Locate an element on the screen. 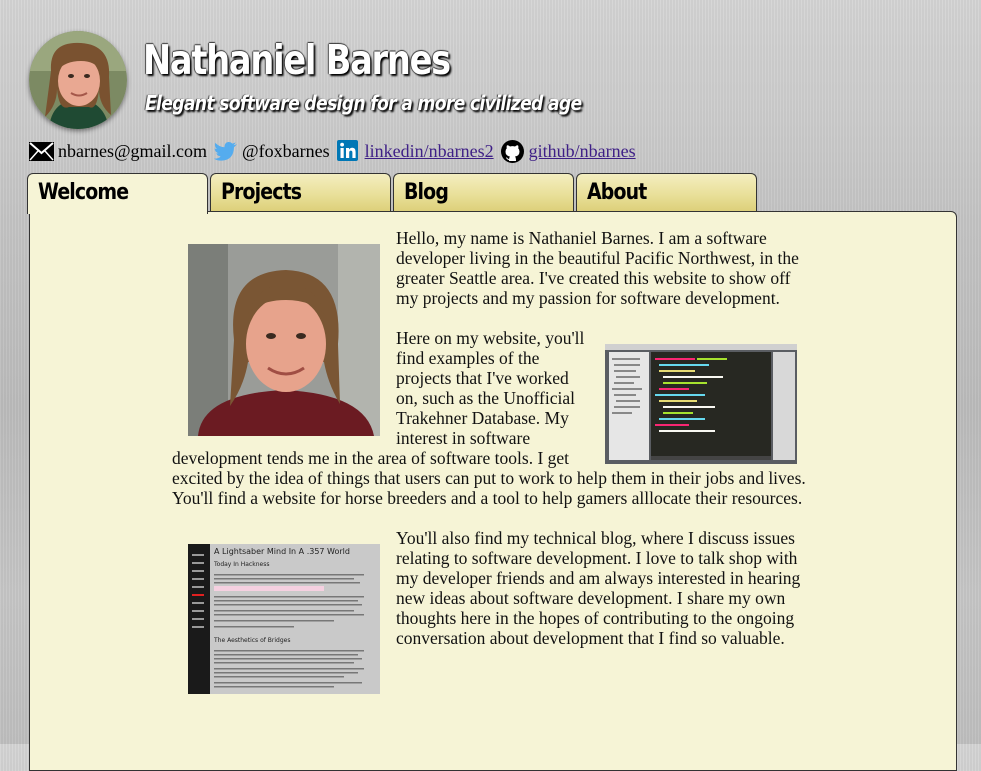 The width and height of the screenshot is (981, 771). github-icon is located at coordinates (512, 151).